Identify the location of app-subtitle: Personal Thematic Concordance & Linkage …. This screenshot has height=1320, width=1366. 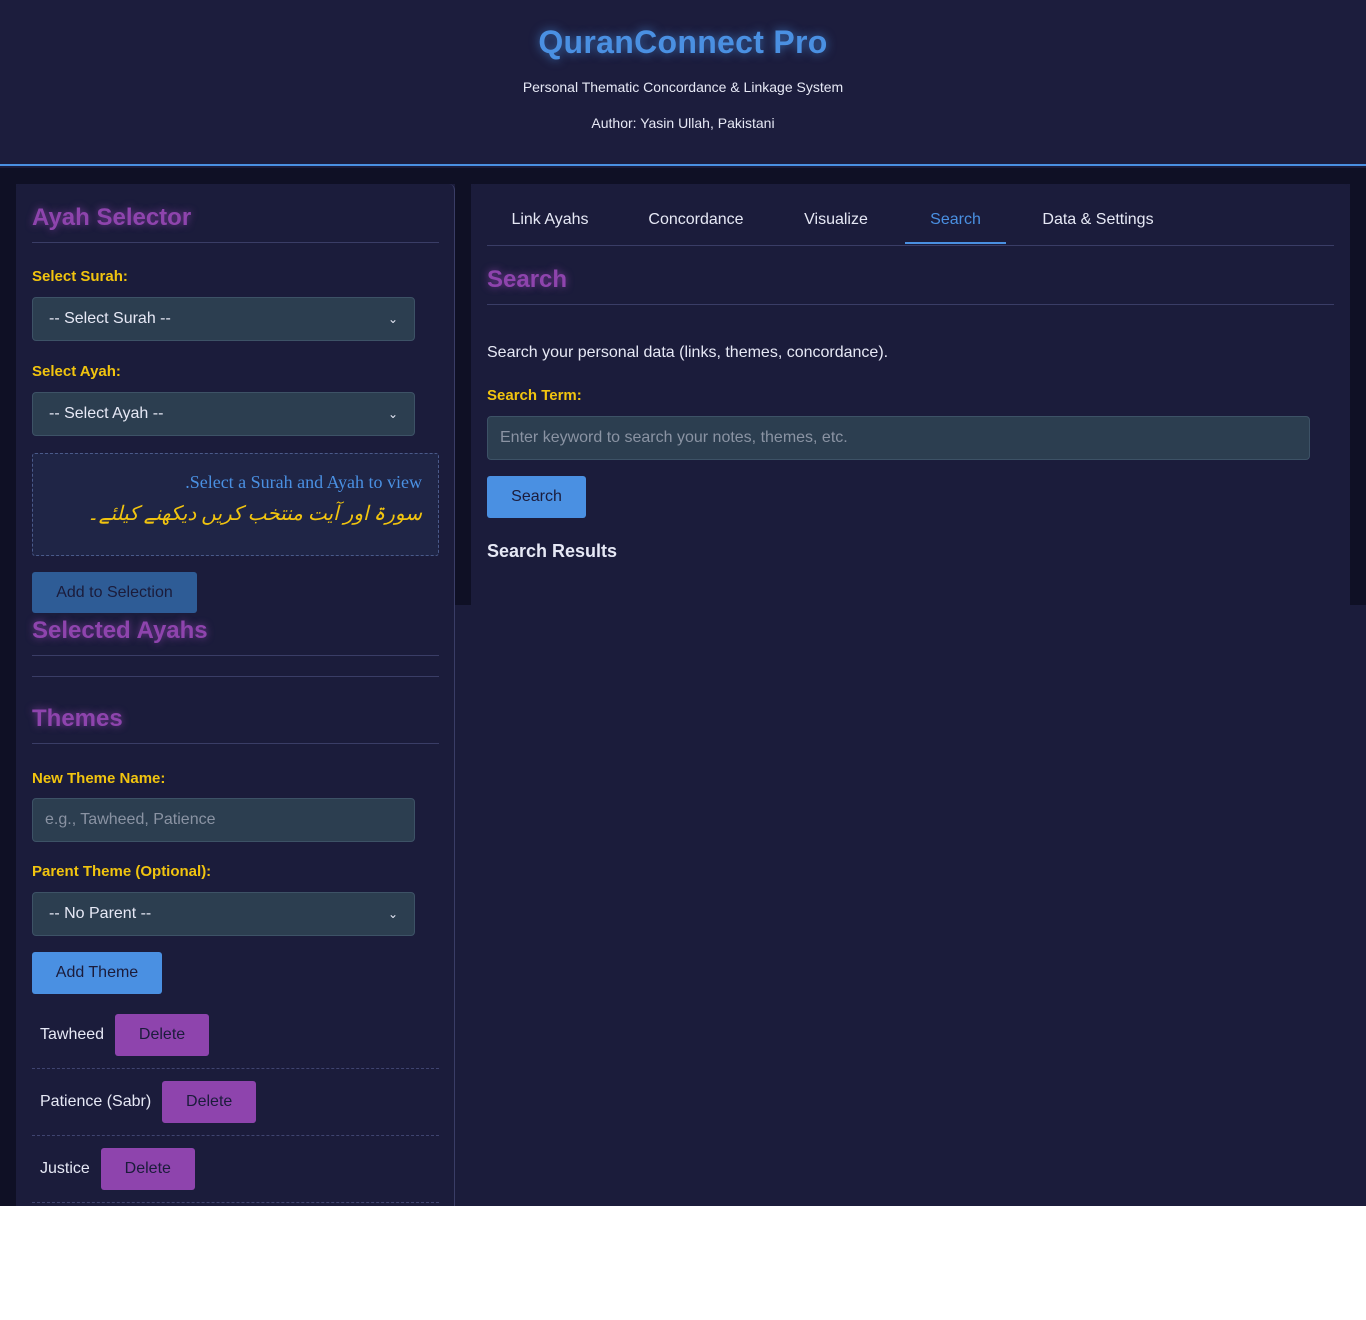
(683, 87).